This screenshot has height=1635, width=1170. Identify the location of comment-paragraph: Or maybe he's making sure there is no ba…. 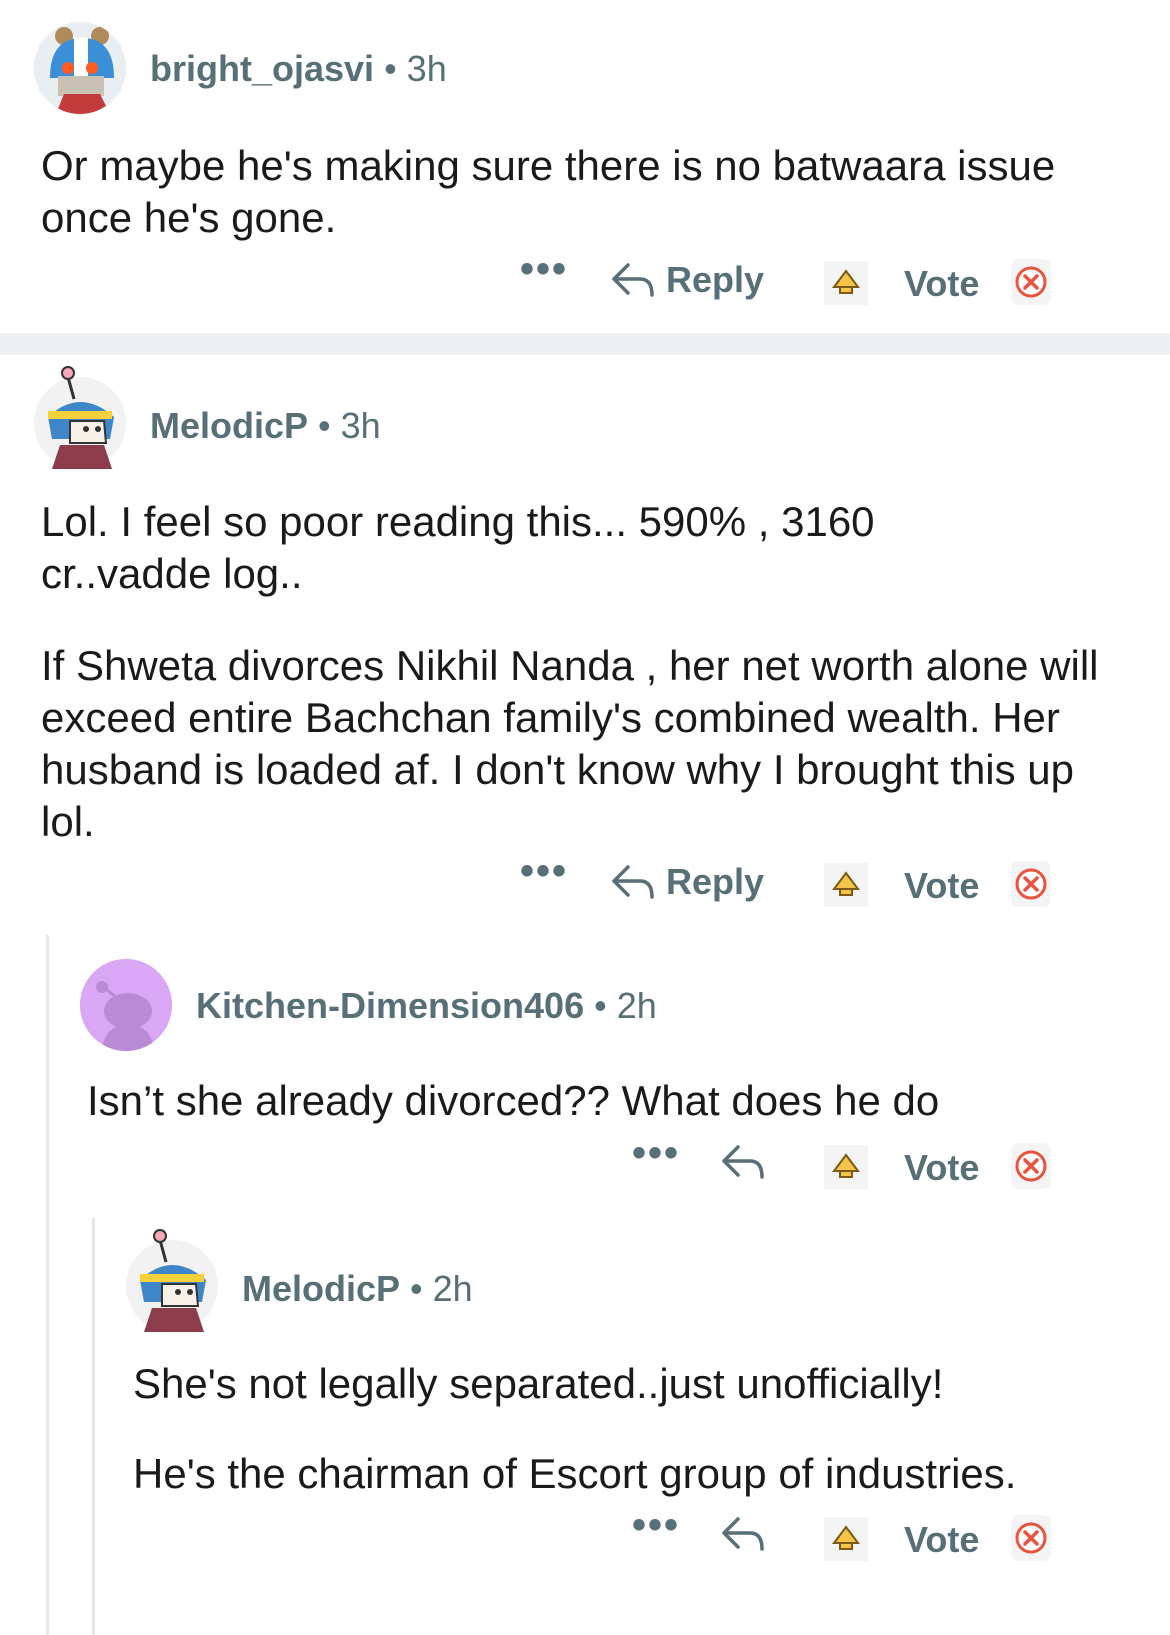
(548, 191).